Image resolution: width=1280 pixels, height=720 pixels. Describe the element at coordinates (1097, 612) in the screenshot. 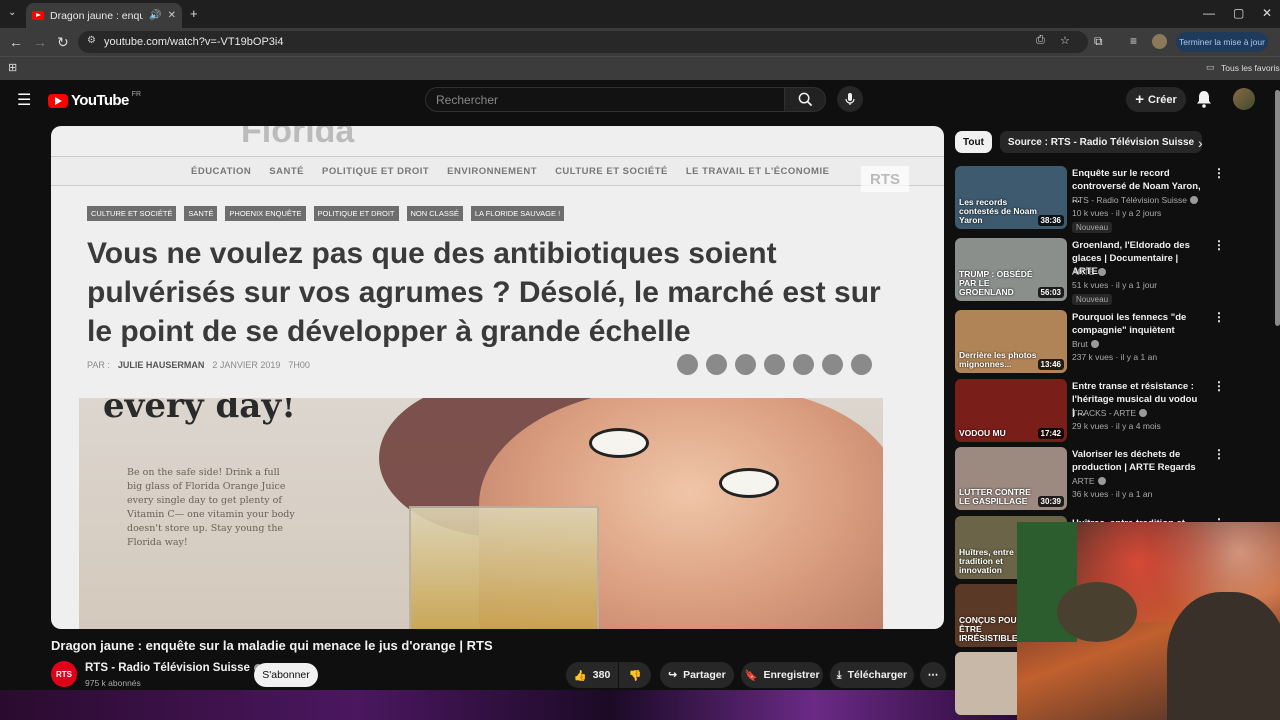

I see `hat-shape` at that location.